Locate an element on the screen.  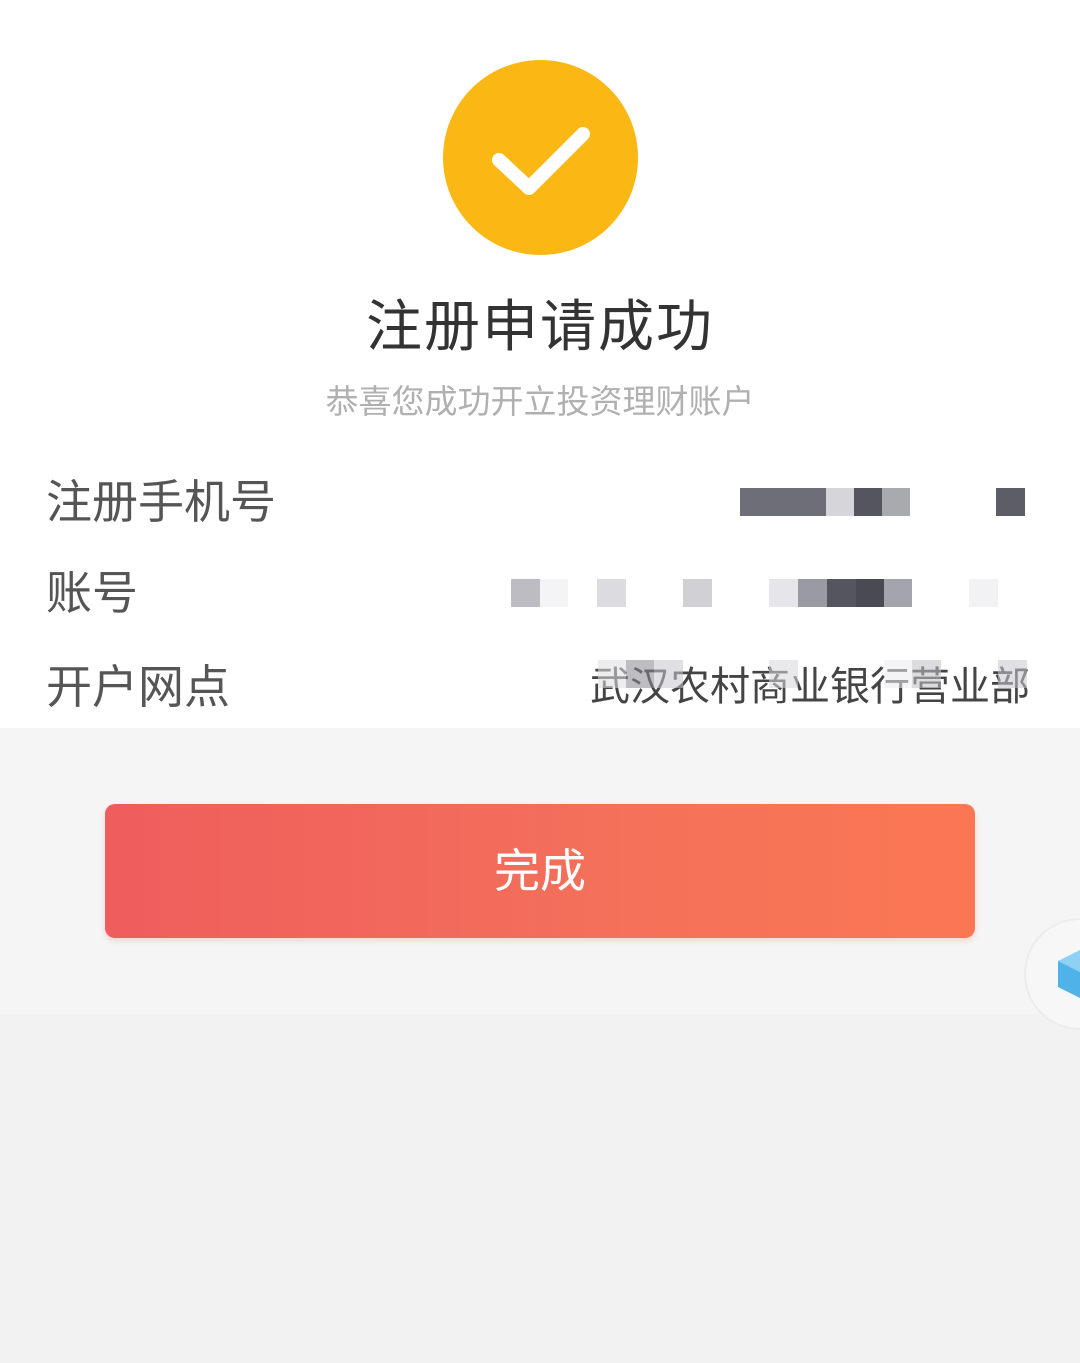
info-row-phone: 注册手机号 is located at coordinates (540, 502).